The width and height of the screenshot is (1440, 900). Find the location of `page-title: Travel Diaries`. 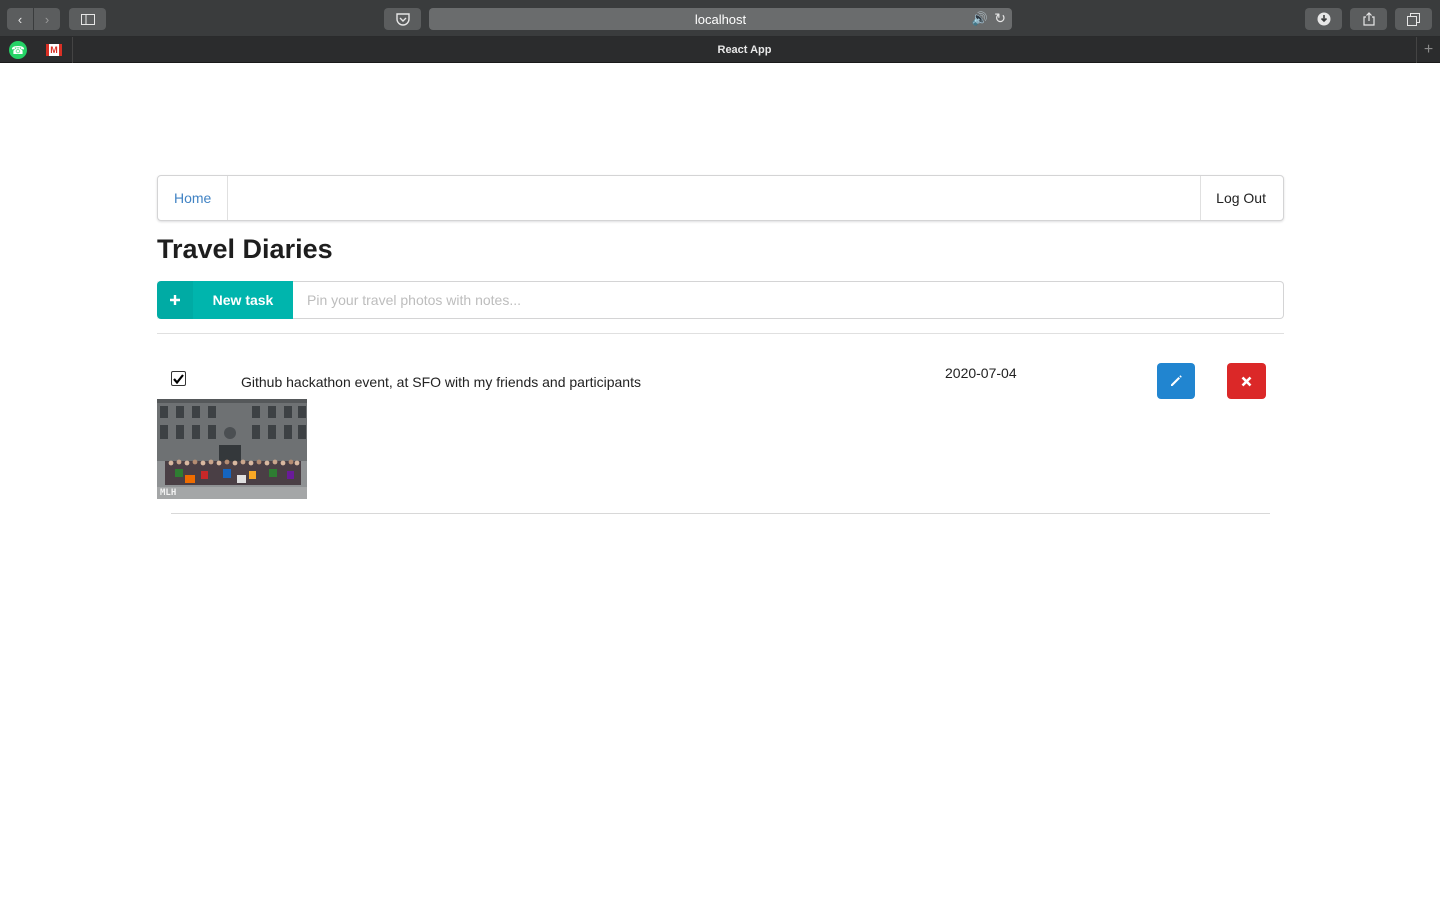

page-title: Travel Diaries is located at coordinates (245, 249).